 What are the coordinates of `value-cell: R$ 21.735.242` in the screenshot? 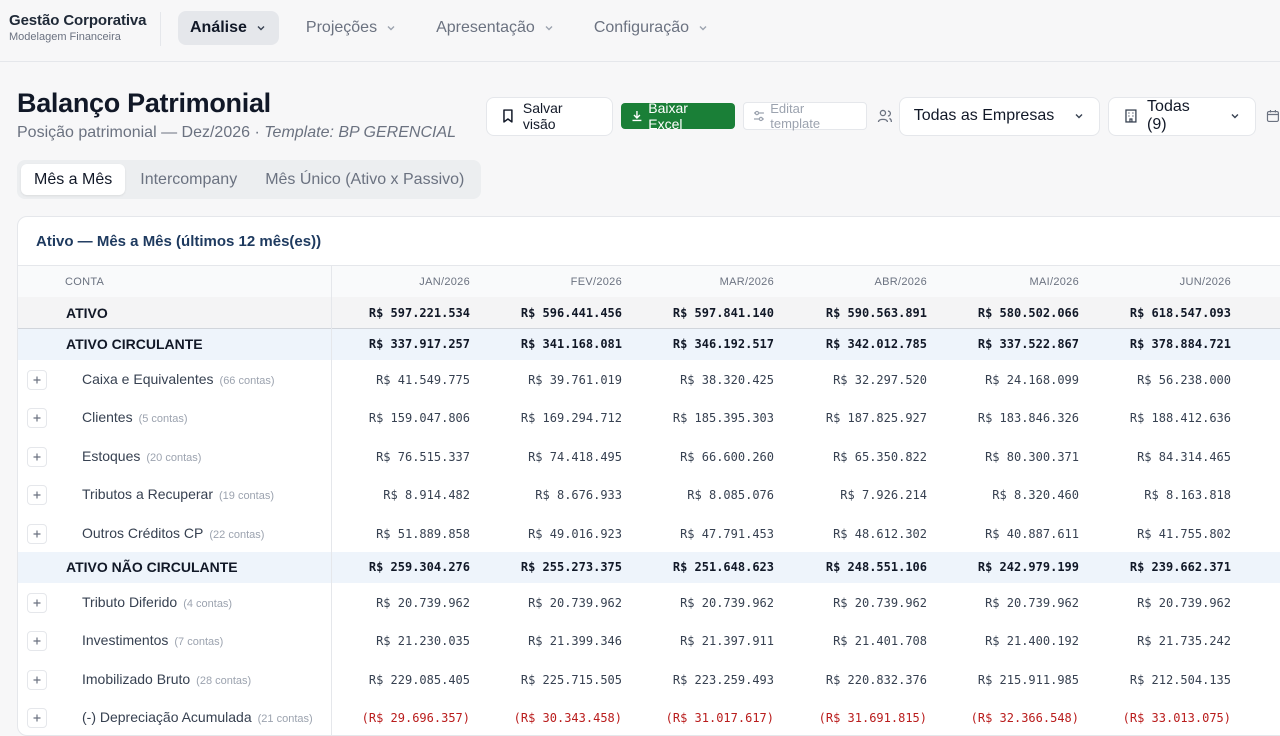 It's located at (1184, 641).